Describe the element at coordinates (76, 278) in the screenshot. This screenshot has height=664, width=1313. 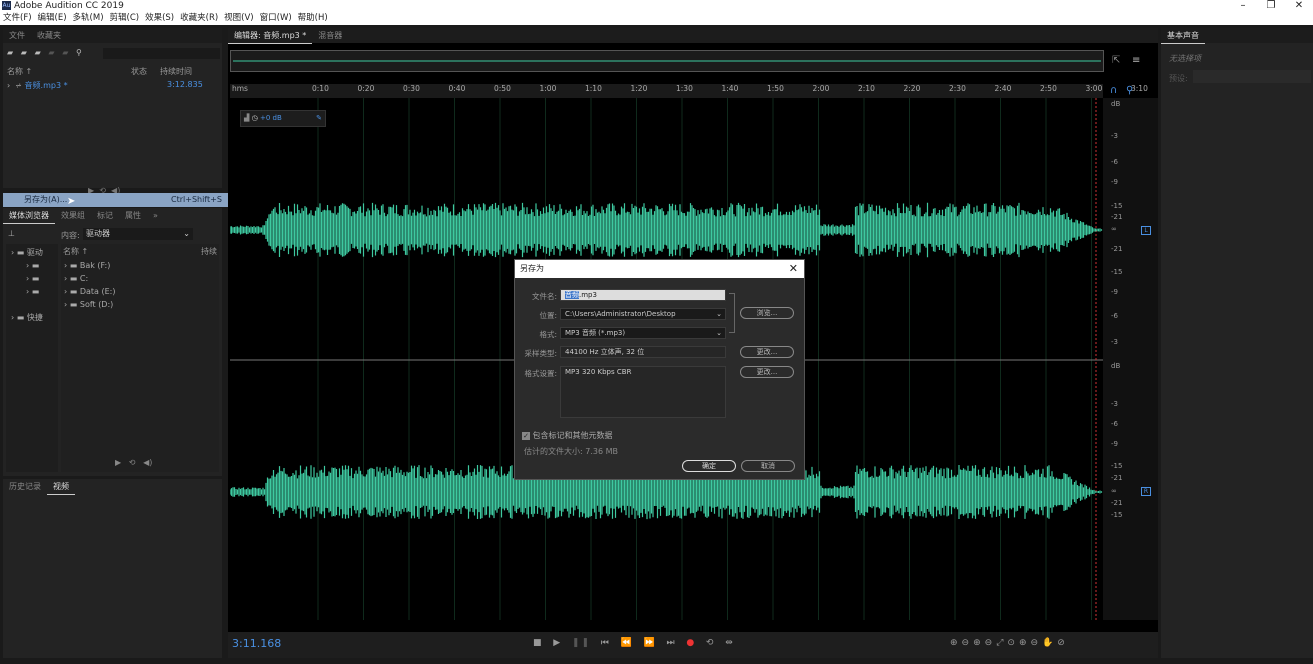
I see `drive-item: › ▬ C:` at that location.